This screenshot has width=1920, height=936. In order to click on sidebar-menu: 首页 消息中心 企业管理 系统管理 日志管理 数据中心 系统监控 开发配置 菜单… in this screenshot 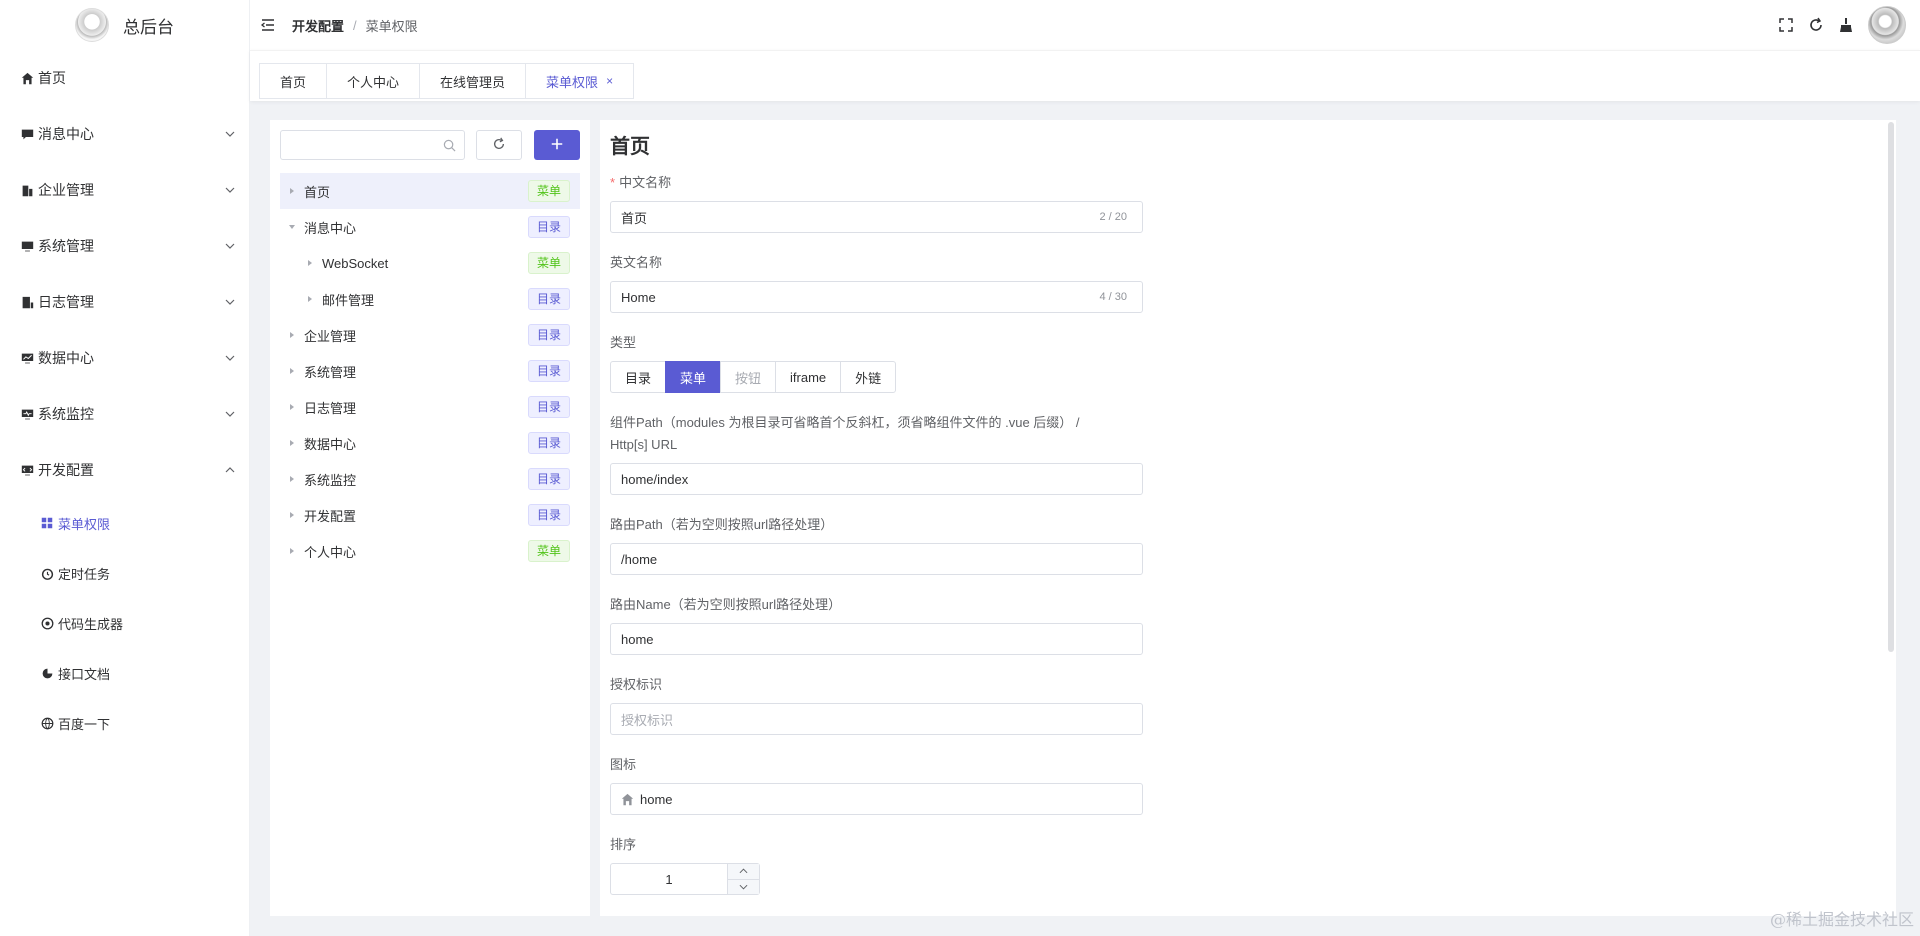, I will do `click(124, 399)`.